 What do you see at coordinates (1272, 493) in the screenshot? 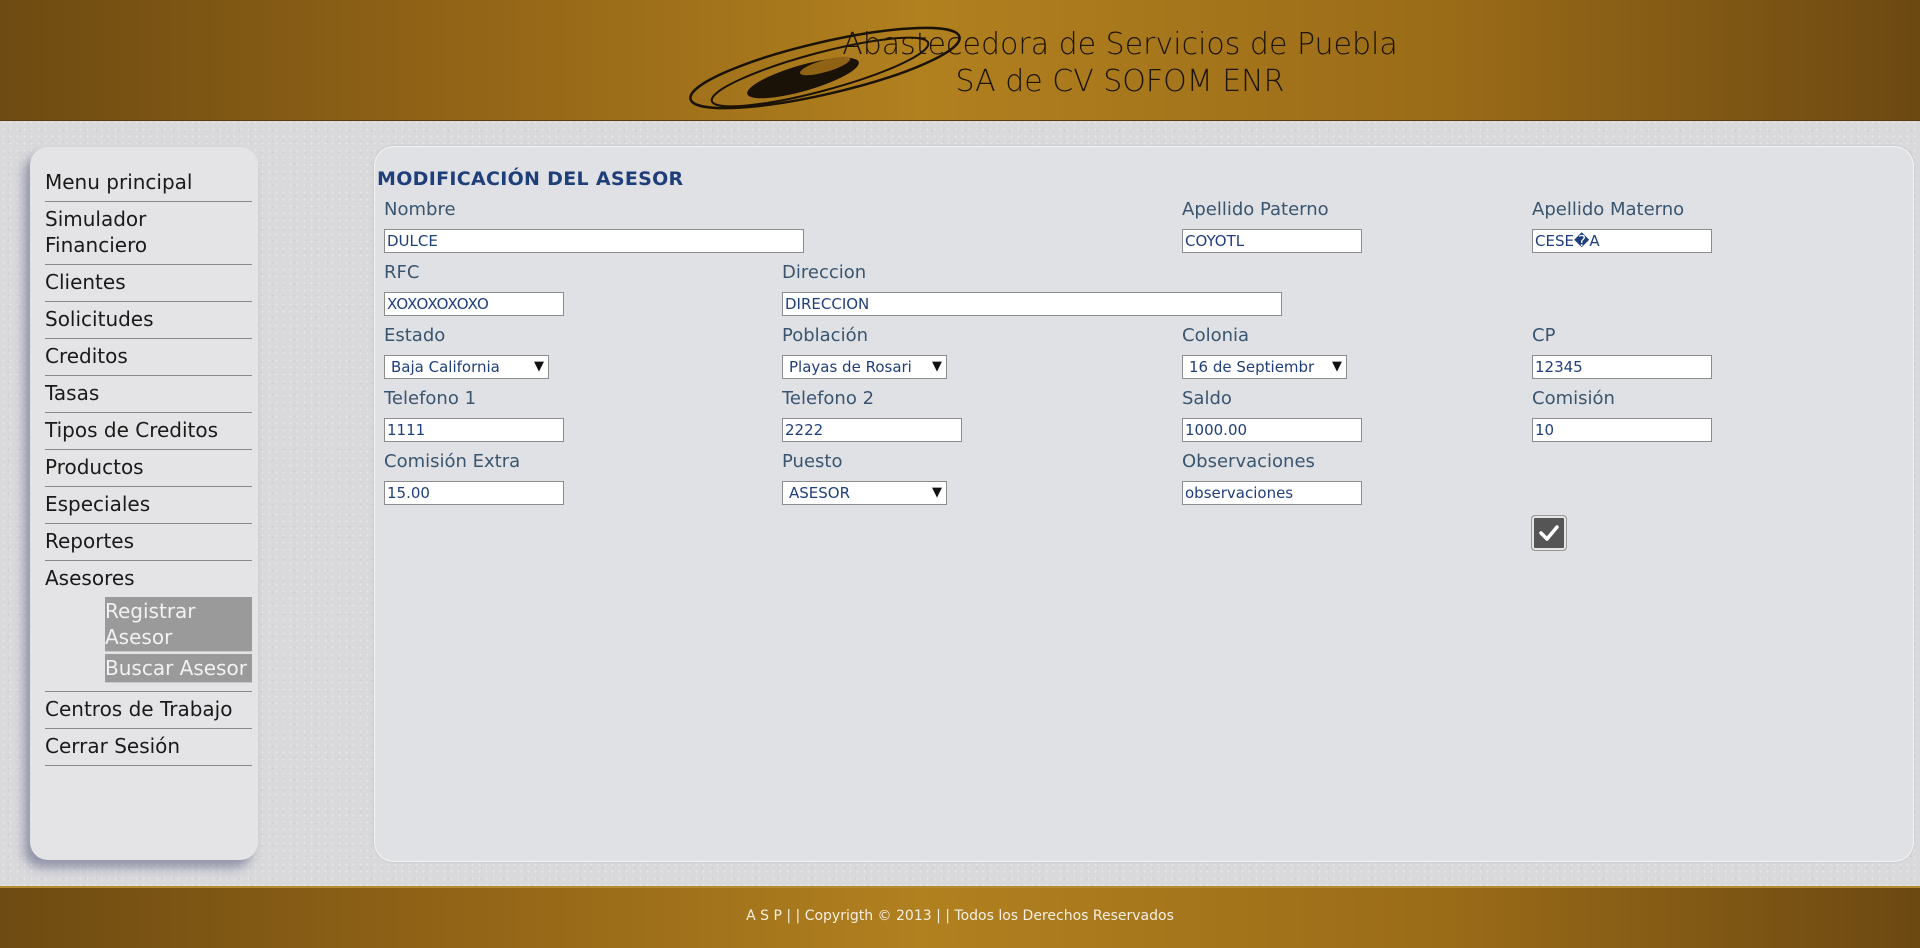
I see `observaciones-input` at bounding box center [1272, 493].